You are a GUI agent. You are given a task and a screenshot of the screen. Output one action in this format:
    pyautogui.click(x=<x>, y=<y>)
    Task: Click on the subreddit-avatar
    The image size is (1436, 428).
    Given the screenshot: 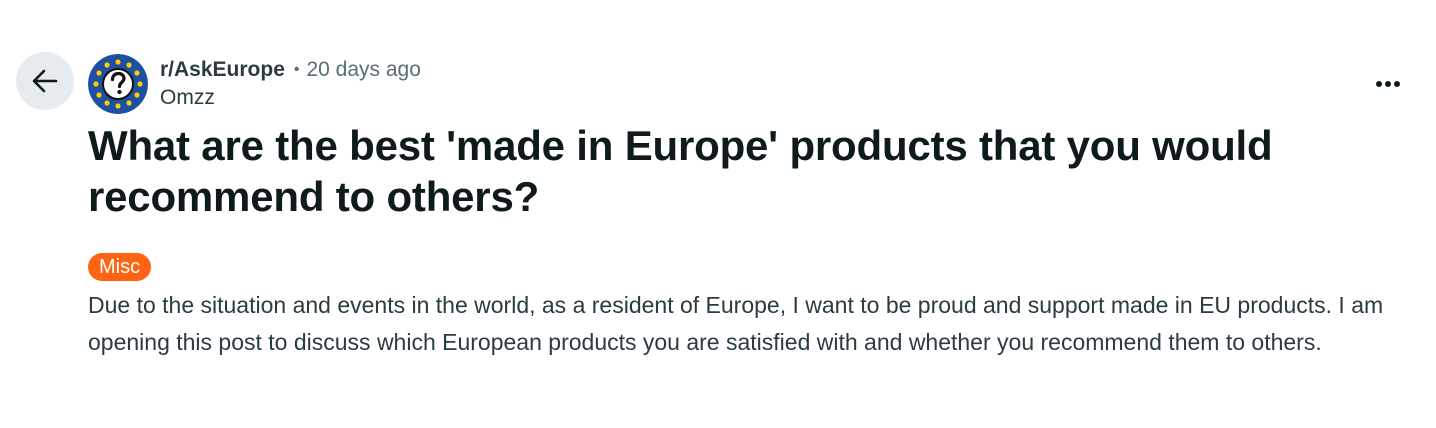 What is the action you would take?
    pyautogui.click(x=118, y=84)
    